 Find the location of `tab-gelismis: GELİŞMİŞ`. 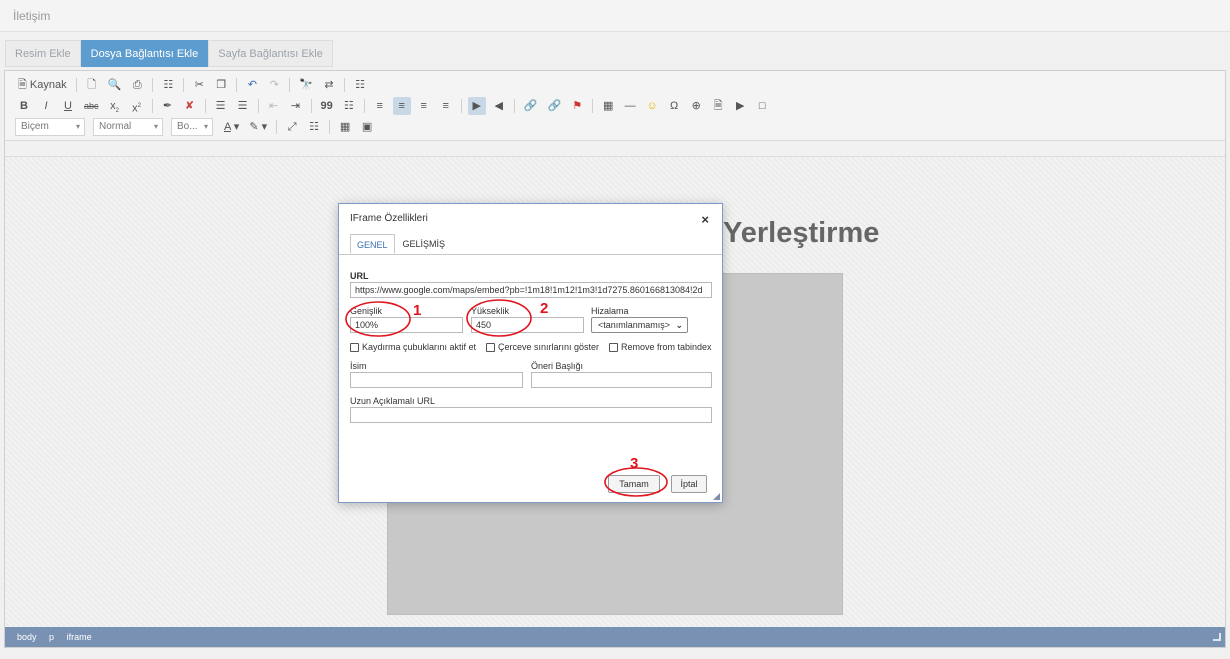

tab-gelismis: GELİŞMİŞ is located at coordinates (424, 244).